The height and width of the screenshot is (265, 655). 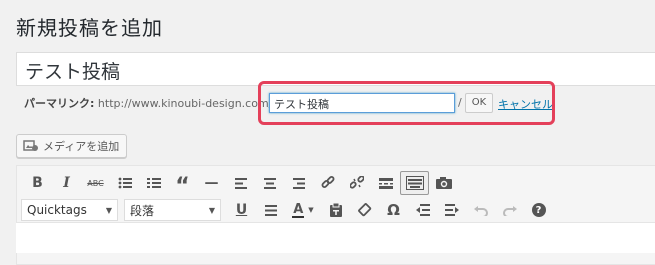 What do you see at coordinates (335, 210) in the screenshot?
I see `paste-text-icon` at bounding box center [335, 210].